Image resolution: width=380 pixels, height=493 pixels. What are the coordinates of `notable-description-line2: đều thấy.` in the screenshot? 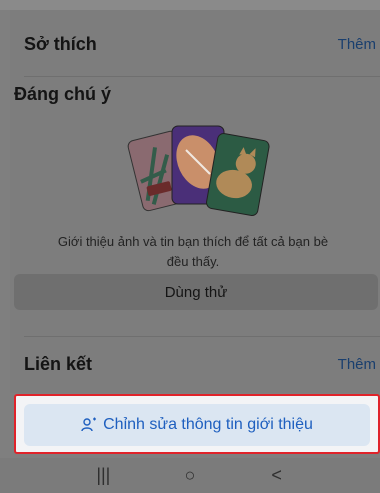 It's located at (193, 261).